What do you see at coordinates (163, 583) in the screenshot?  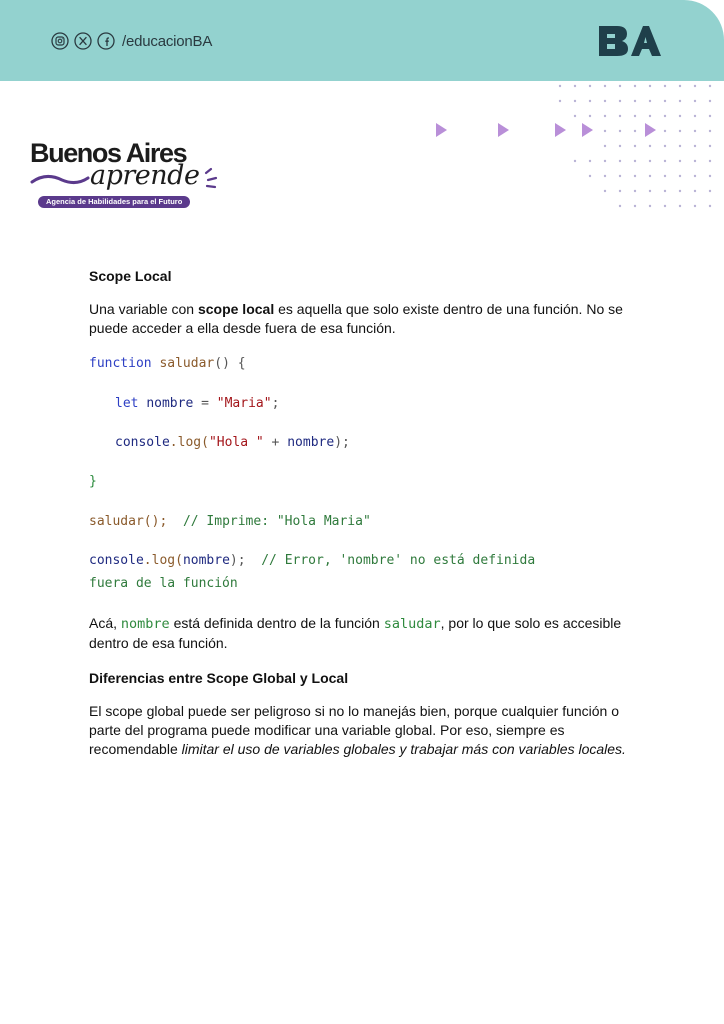 I see `code-line-7: fuera de la función` at bounding box center [163, 583].